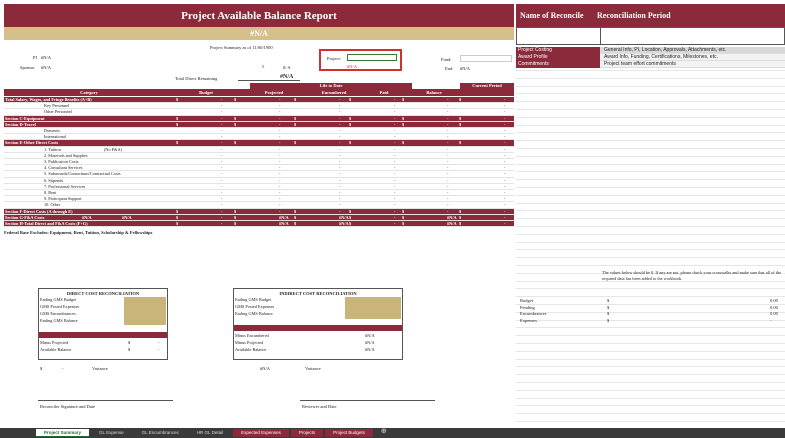 The height and width of the screenshot is (438, 785). What do you see at coordinates (650, 36) in the screenshot?
I see `reconcile-input-row` at bounding box center [650, 36].